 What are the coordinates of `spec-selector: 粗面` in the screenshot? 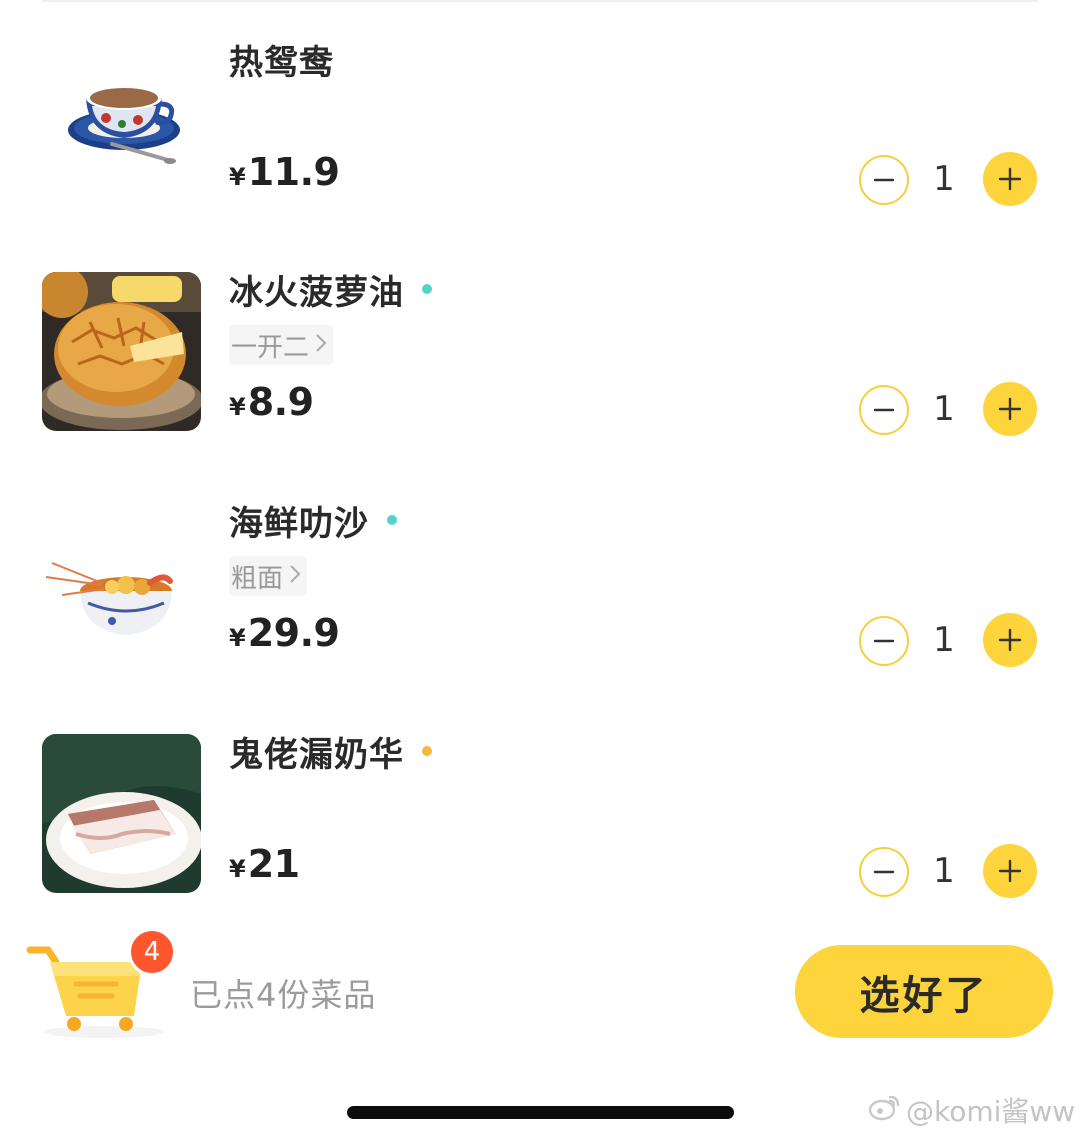 It's located at (268, 576).